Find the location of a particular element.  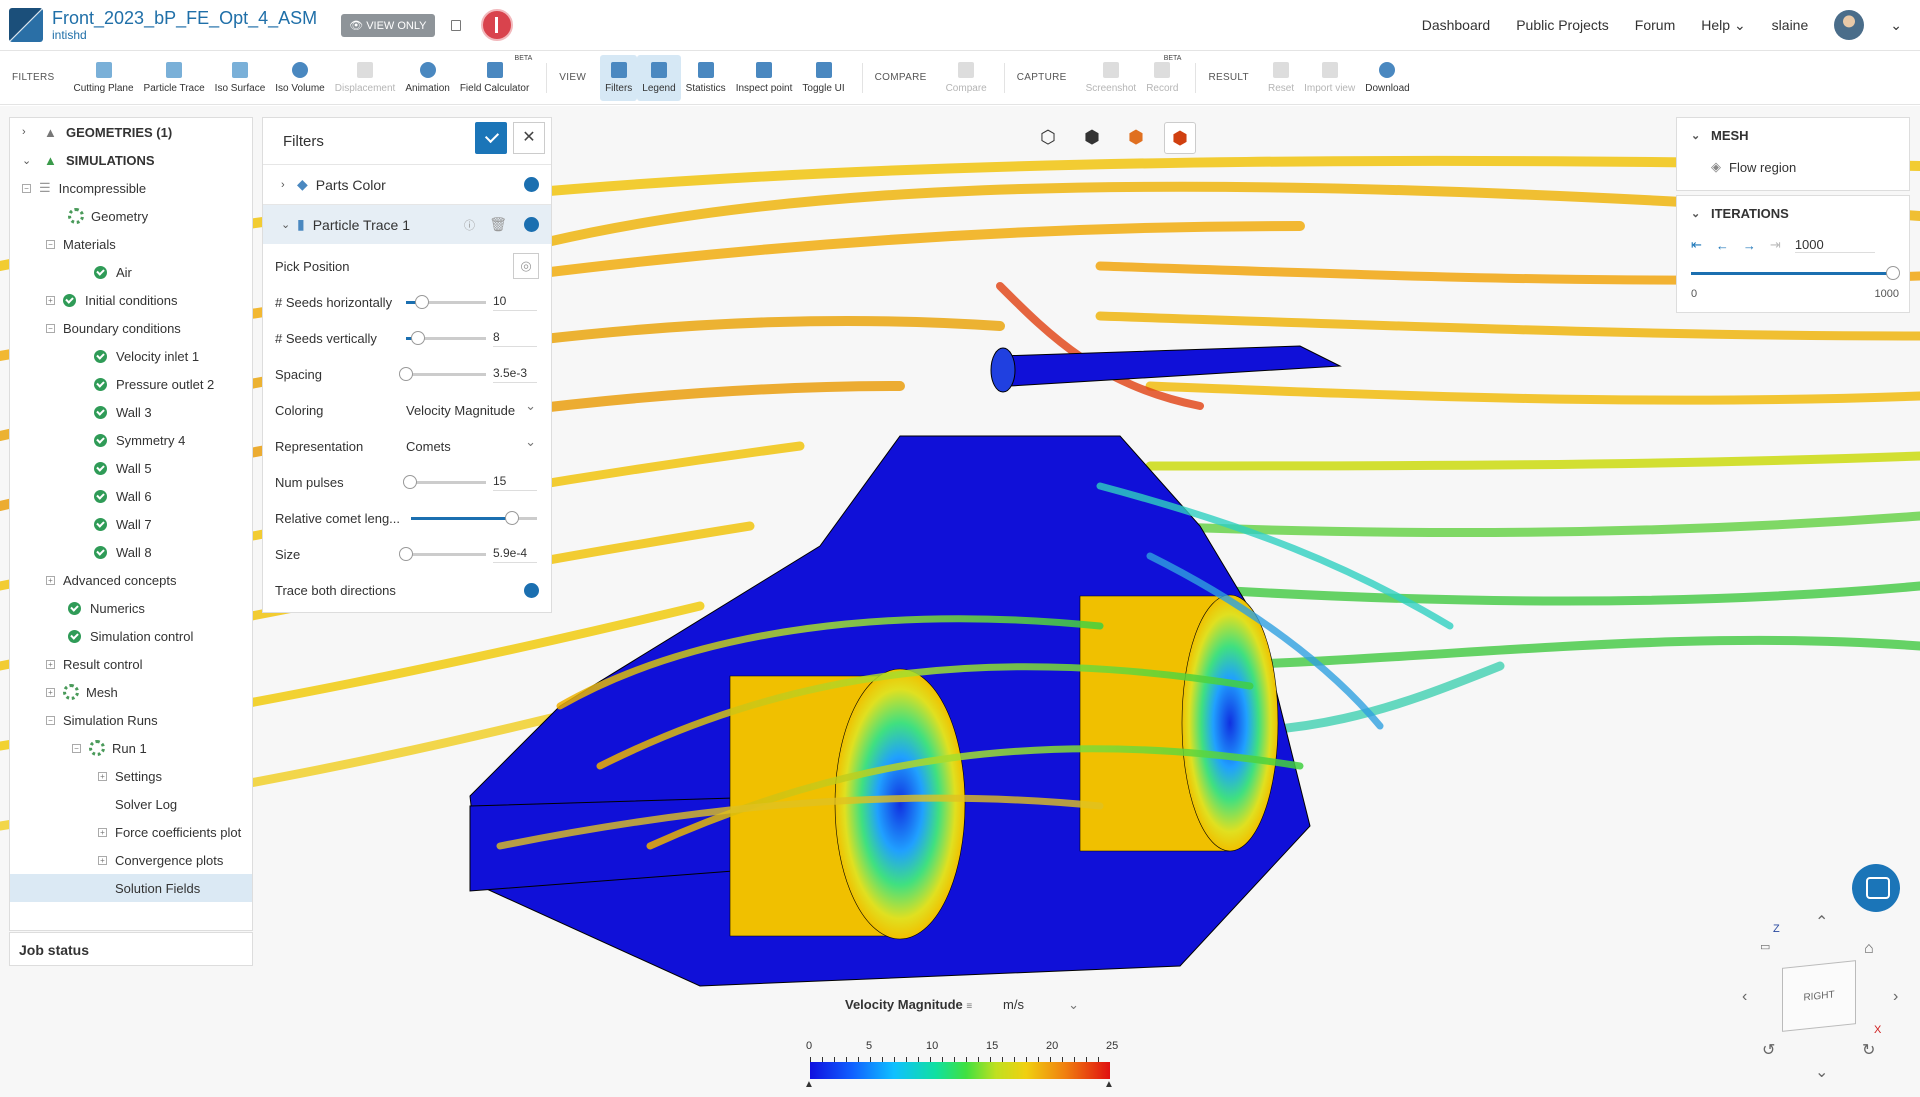

rotate-right-icon: ↻ is located at coordinates (1868, 1050).